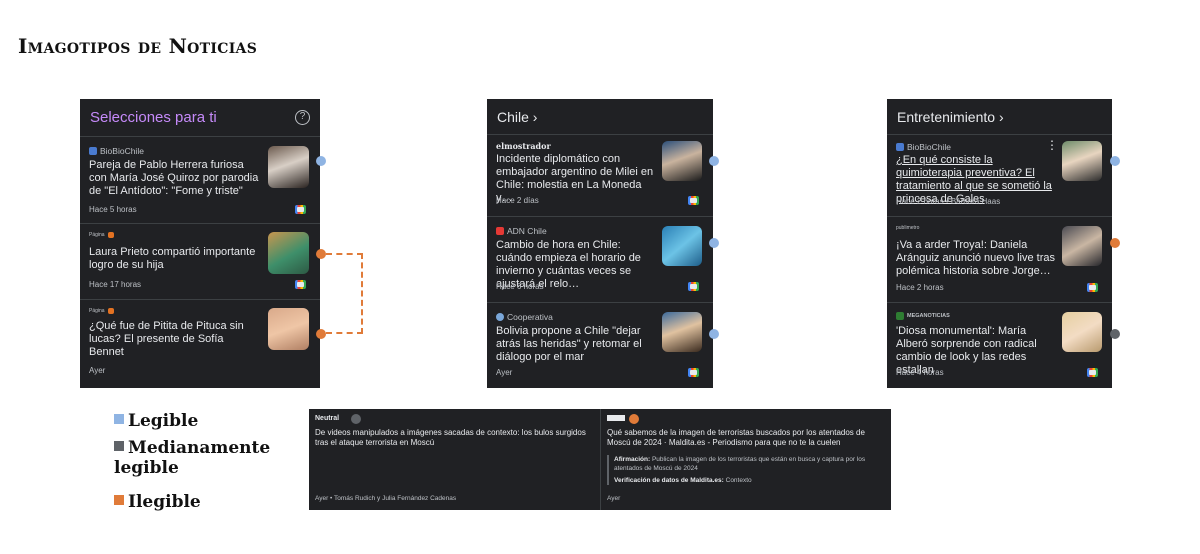  What do you see at coordinates (500, 317) in the screenshot?
I see `cooperativa-logo-icon` at bounding box center [500, 317].